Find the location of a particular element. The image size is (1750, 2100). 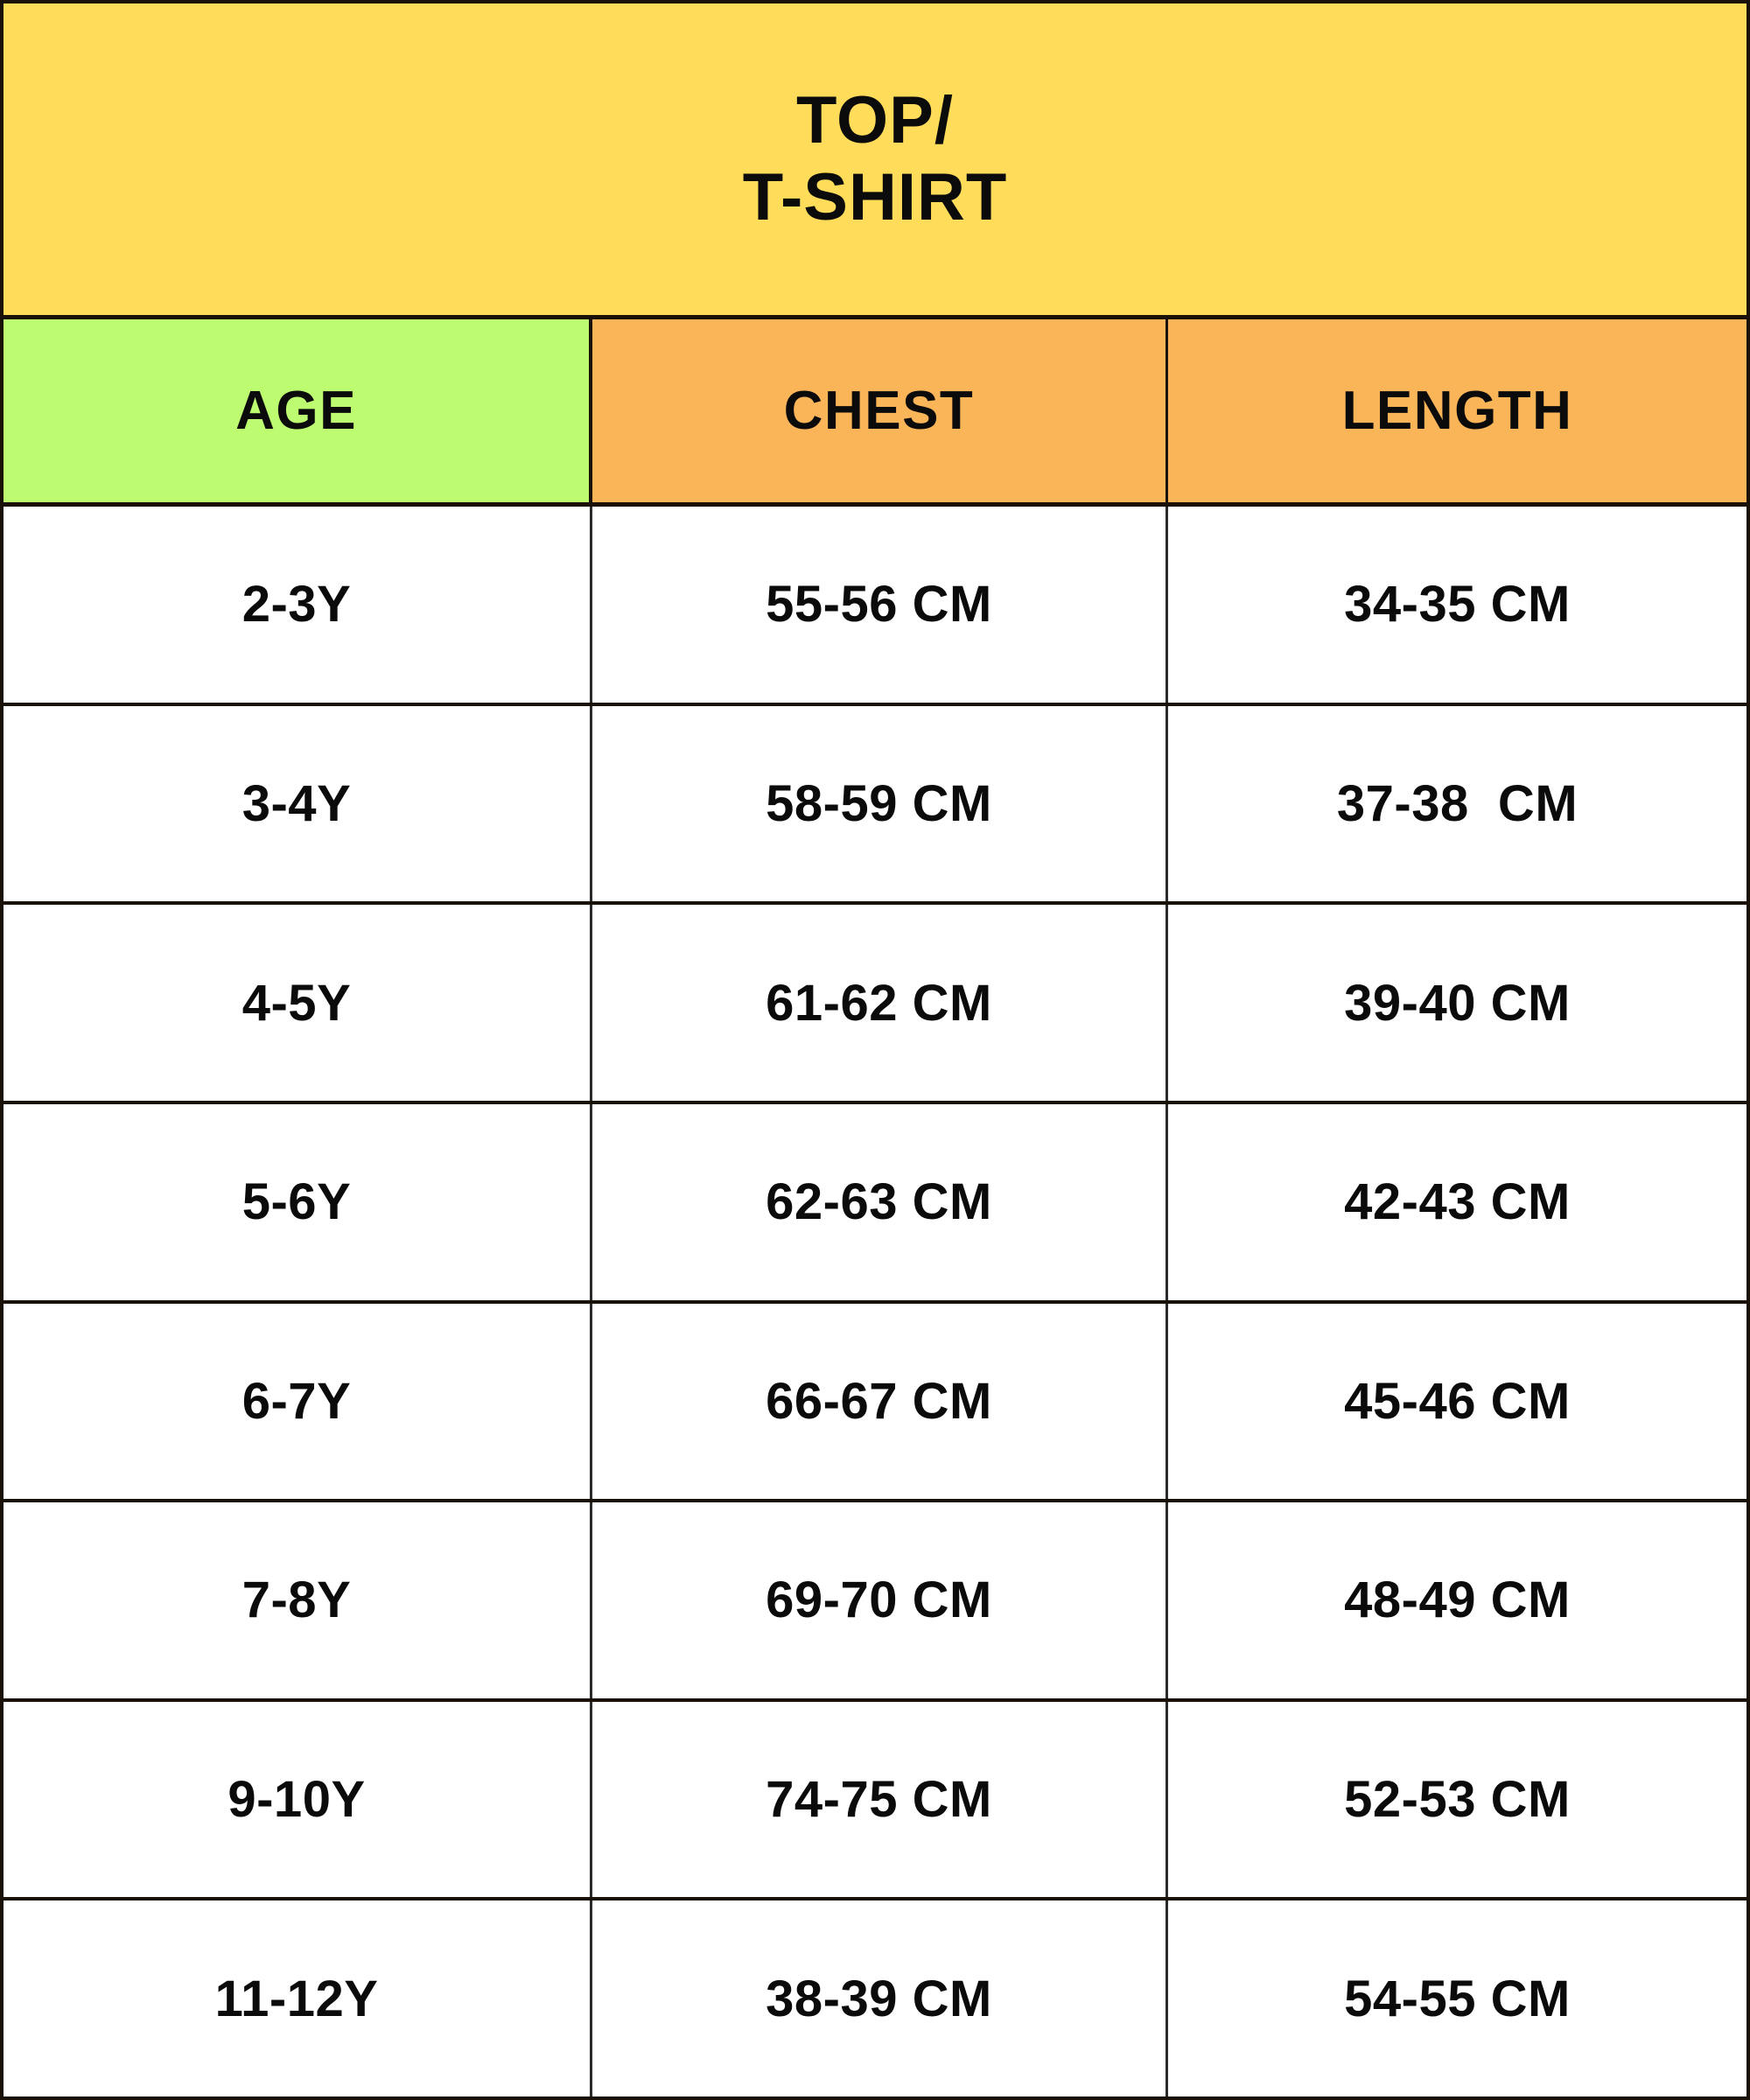

cell-age: 3-4Y is located at coordinates (298, 803).